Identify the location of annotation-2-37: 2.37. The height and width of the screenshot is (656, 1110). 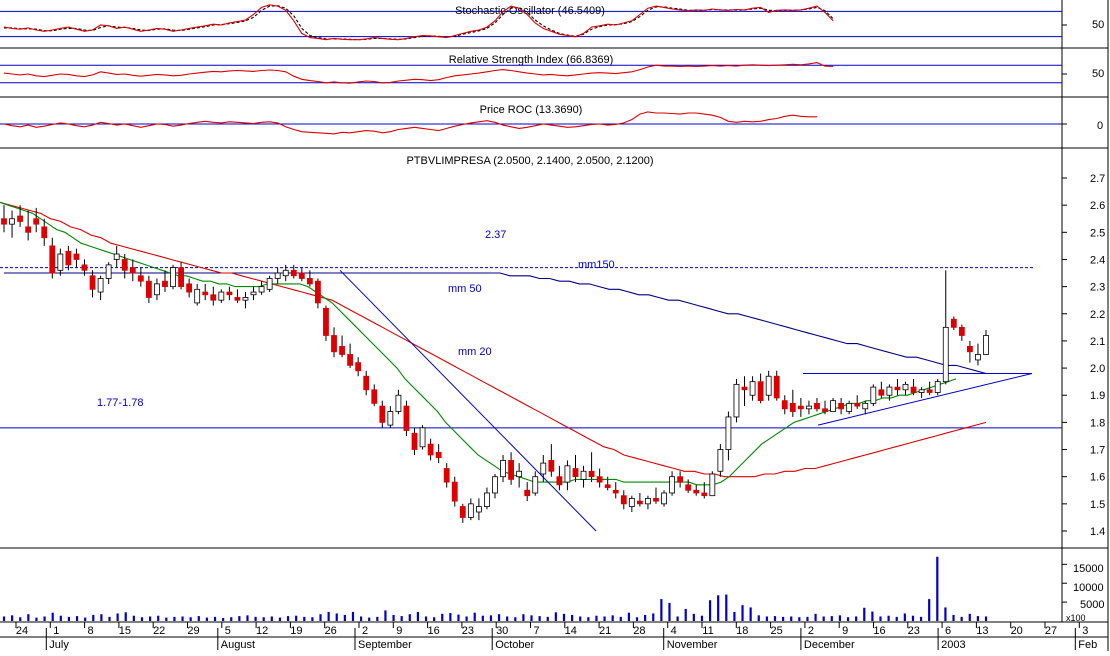
(495, 235).